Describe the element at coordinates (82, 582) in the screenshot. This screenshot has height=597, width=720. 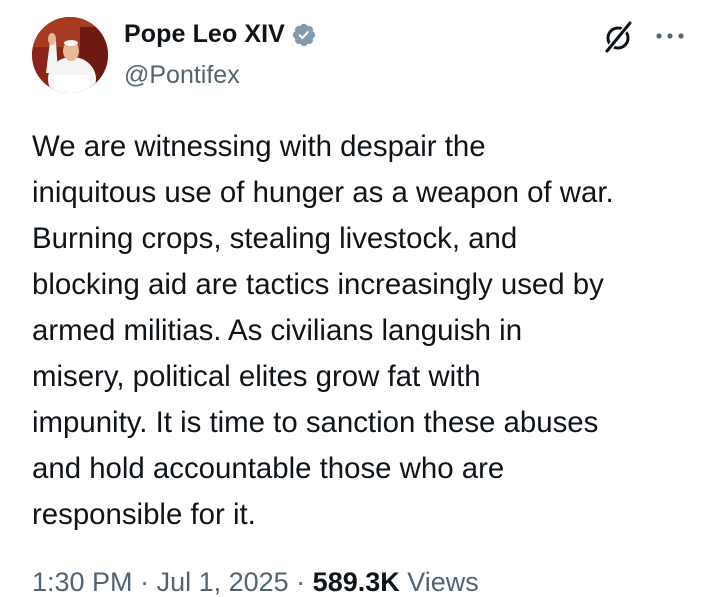
I see `tweet-time: 1:30 PM` at that location.